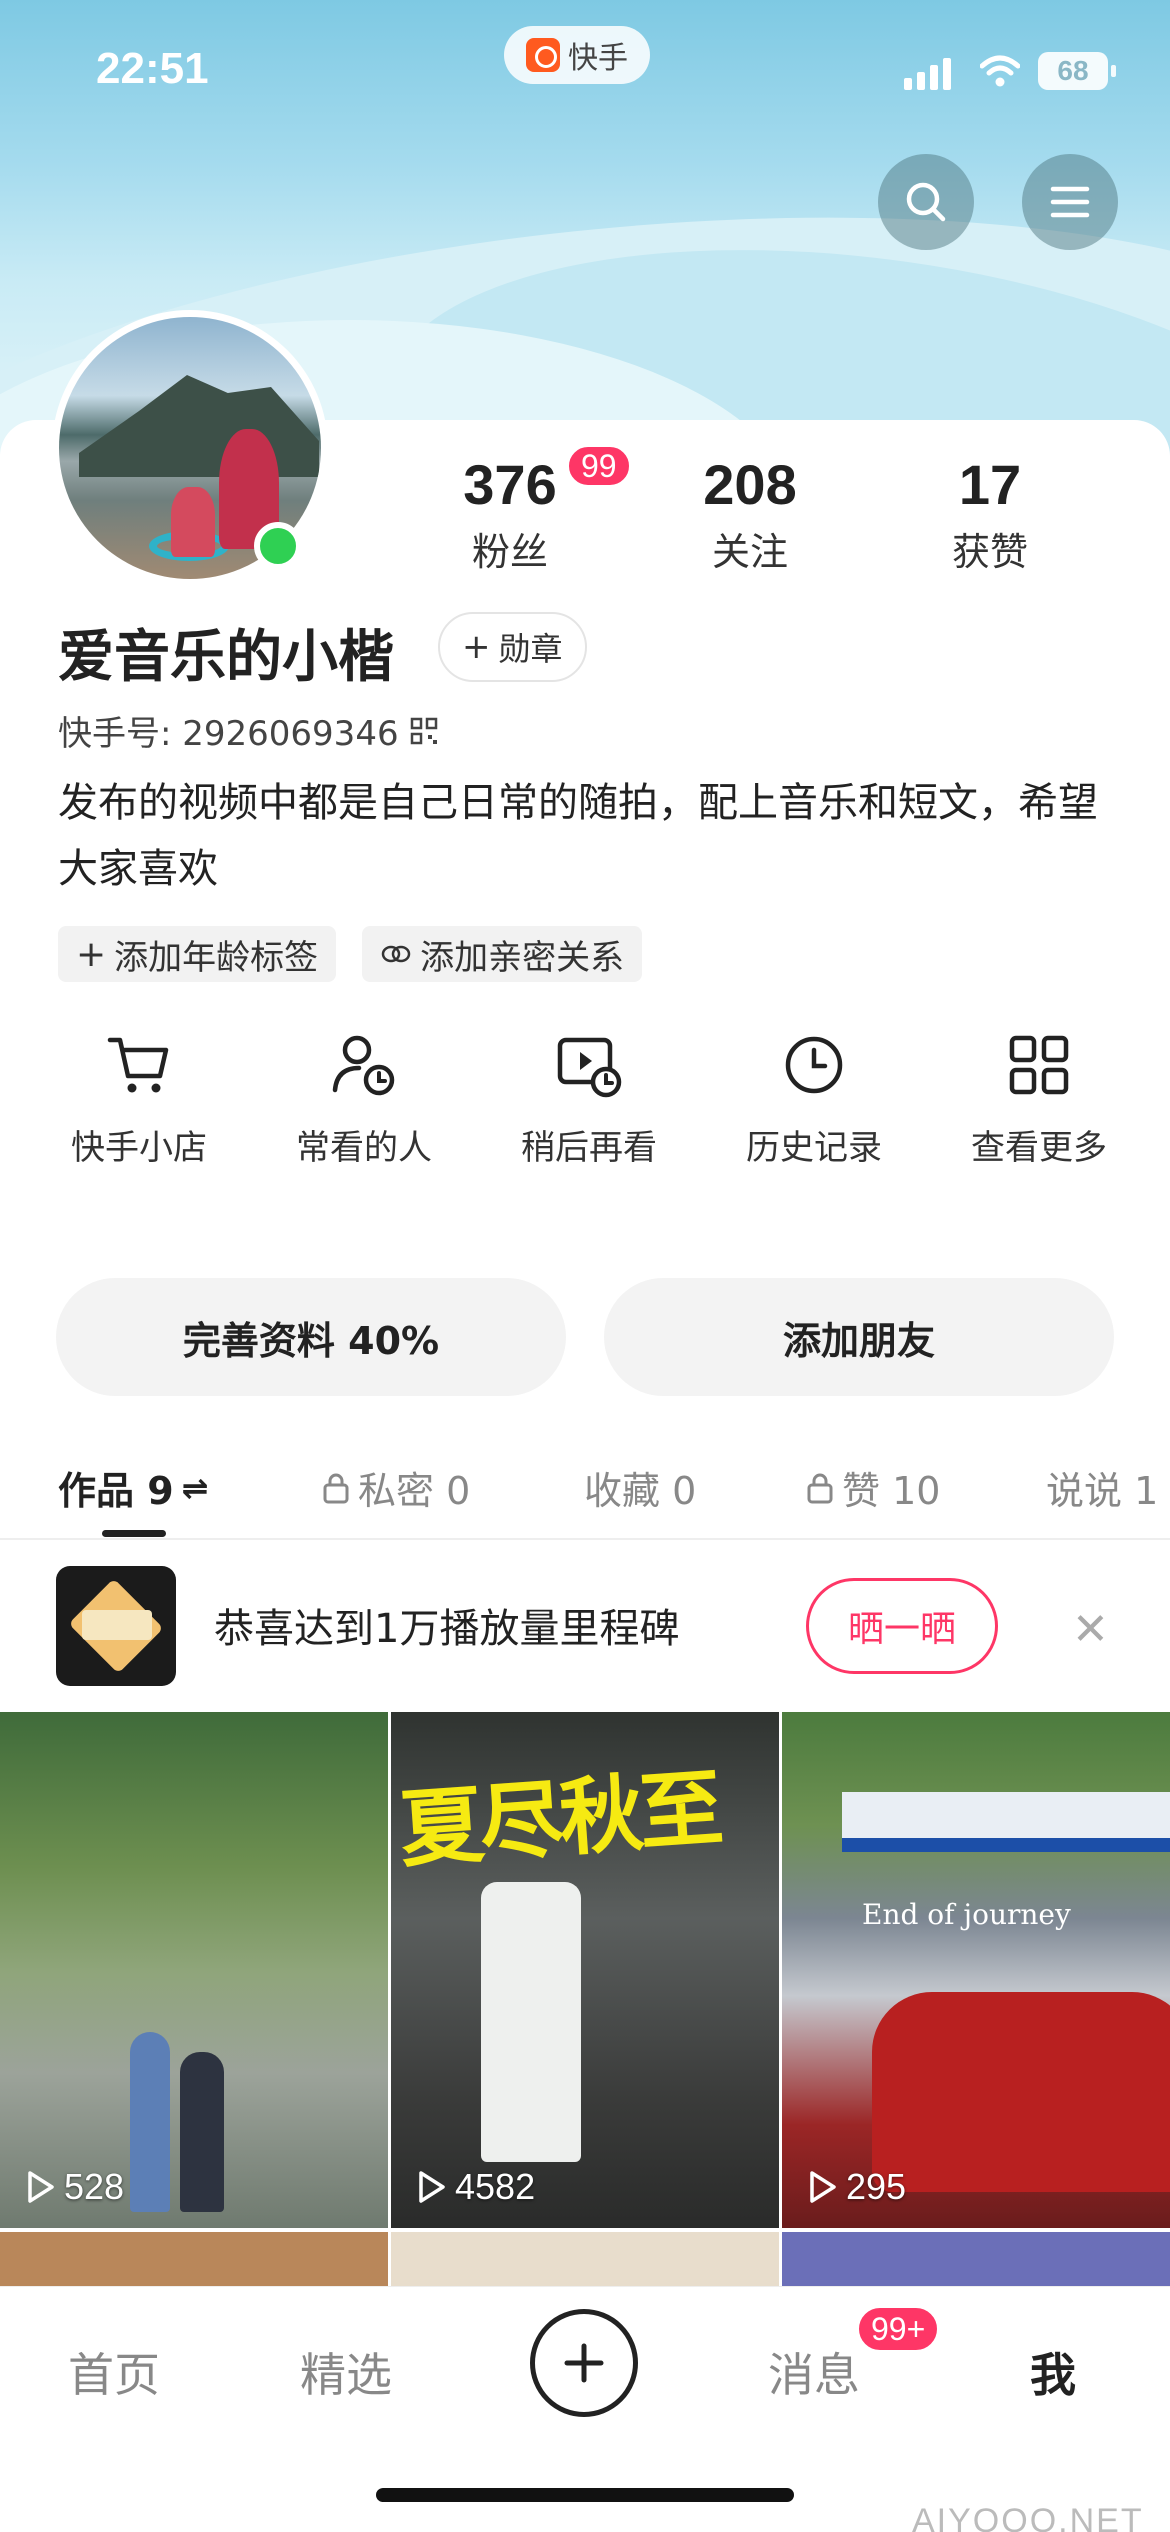 The width and height of the screenshot is (1170, 2532). What do you see at coordinates (543, 55) in the screenshot?
I see `kuaishou-logo-icon` at bounding box center [543, 55].